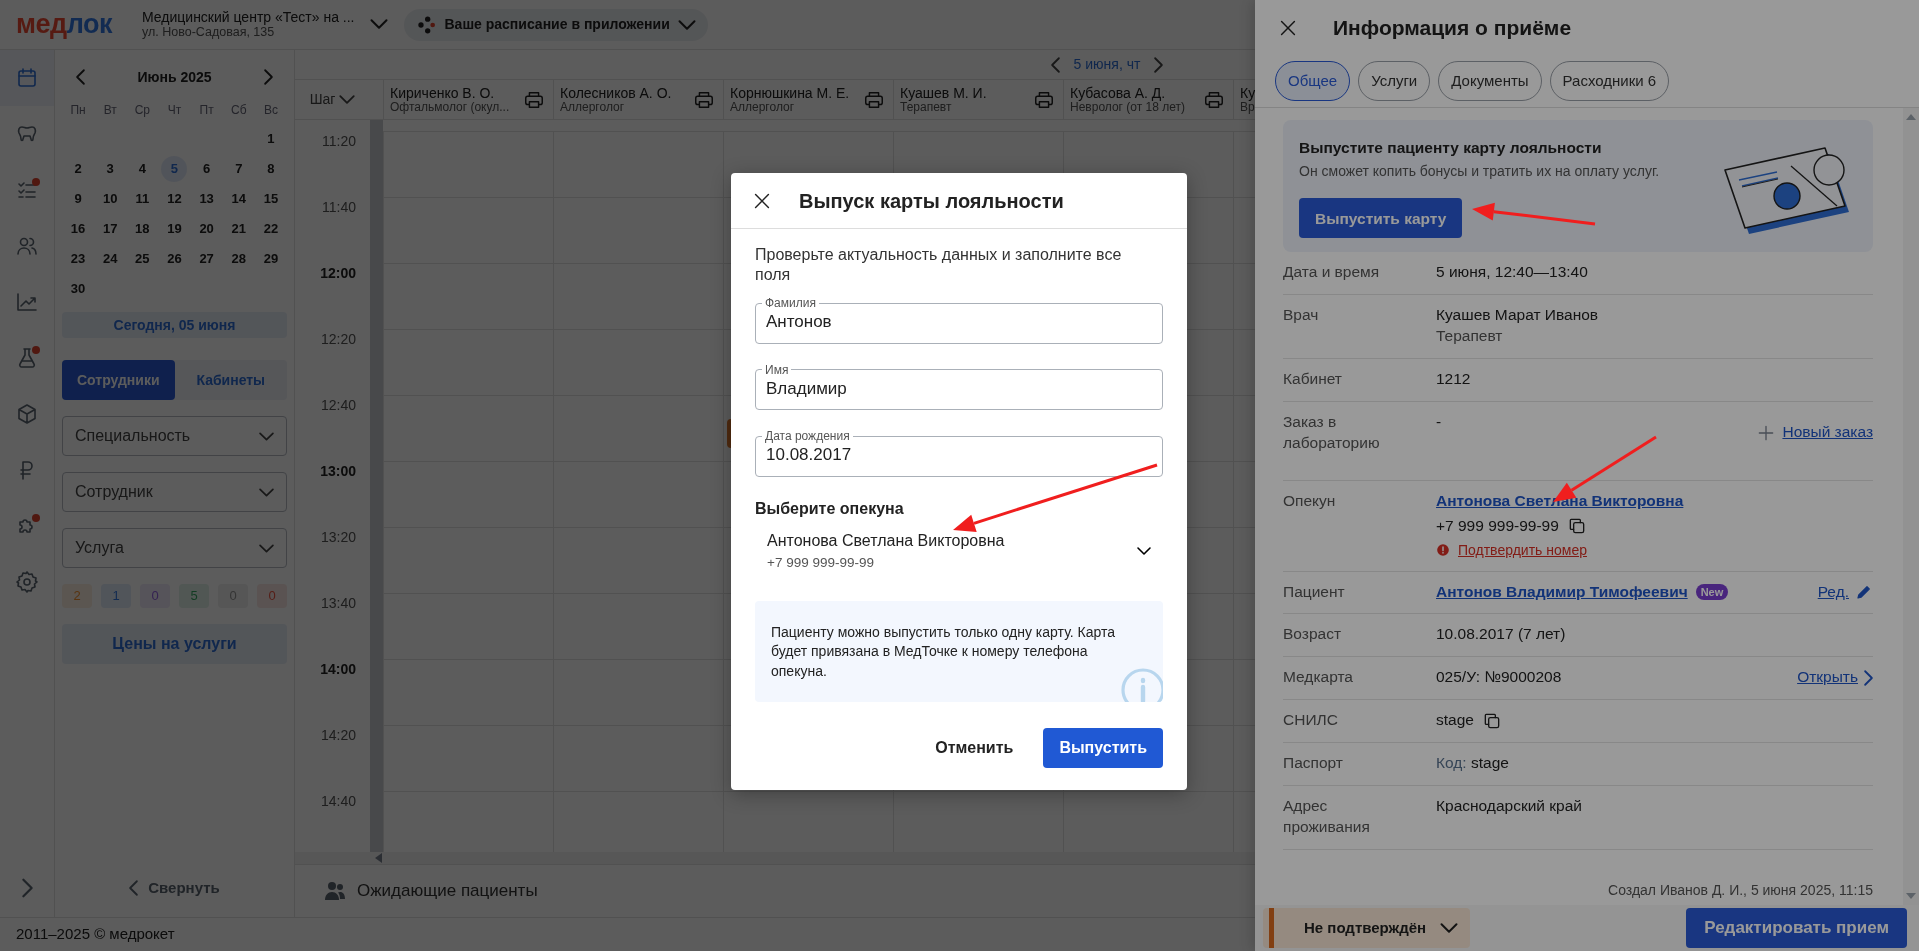  I want to click on calendar-day: 8, so click(270, 169).